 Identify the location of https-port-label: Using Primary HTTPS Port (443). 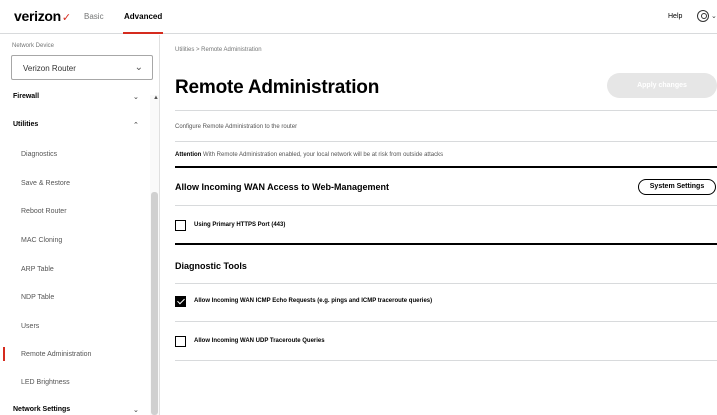
(240, 225).